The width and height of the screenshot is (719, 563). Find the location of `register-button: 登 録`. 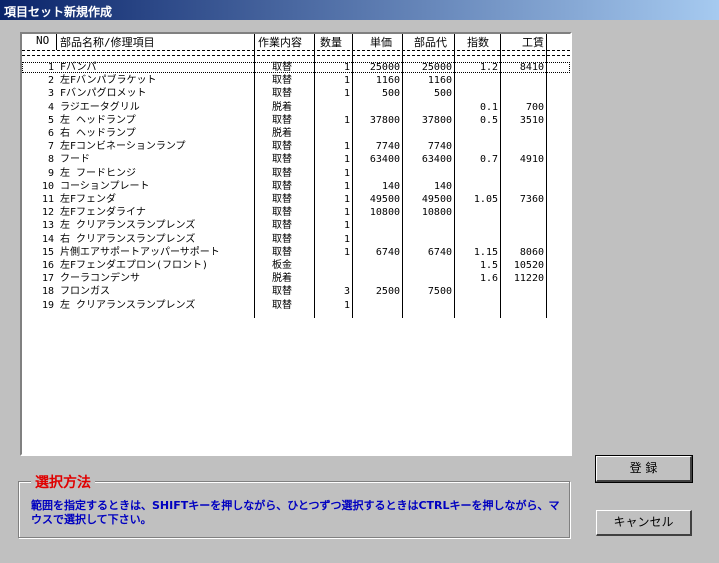

register-button: 登 録 is located at coordinates (644, 469).